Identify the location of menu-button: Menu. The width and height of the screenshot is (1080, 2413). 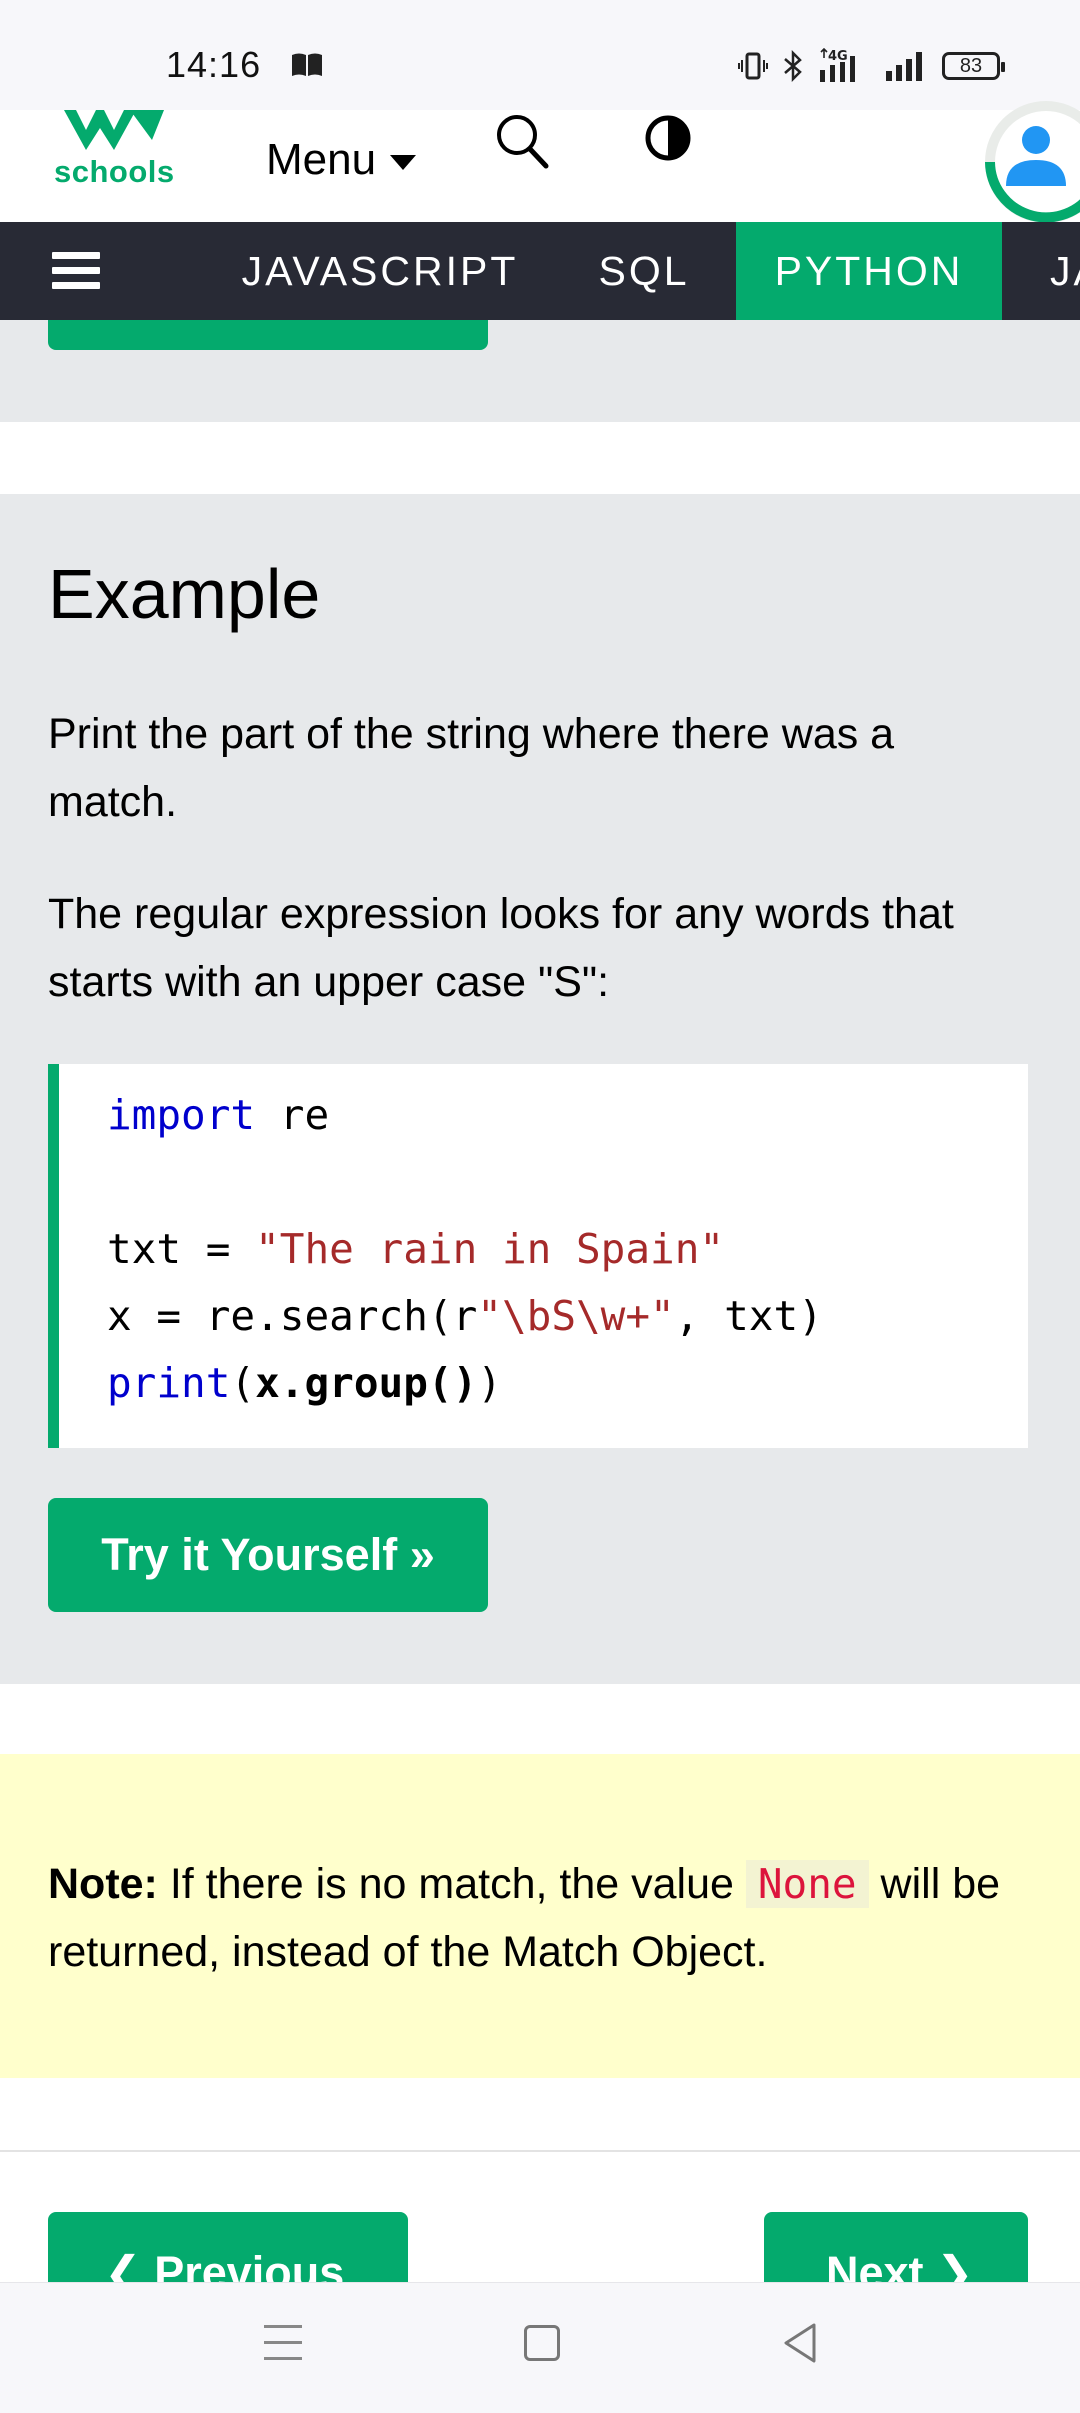
(341, 160).